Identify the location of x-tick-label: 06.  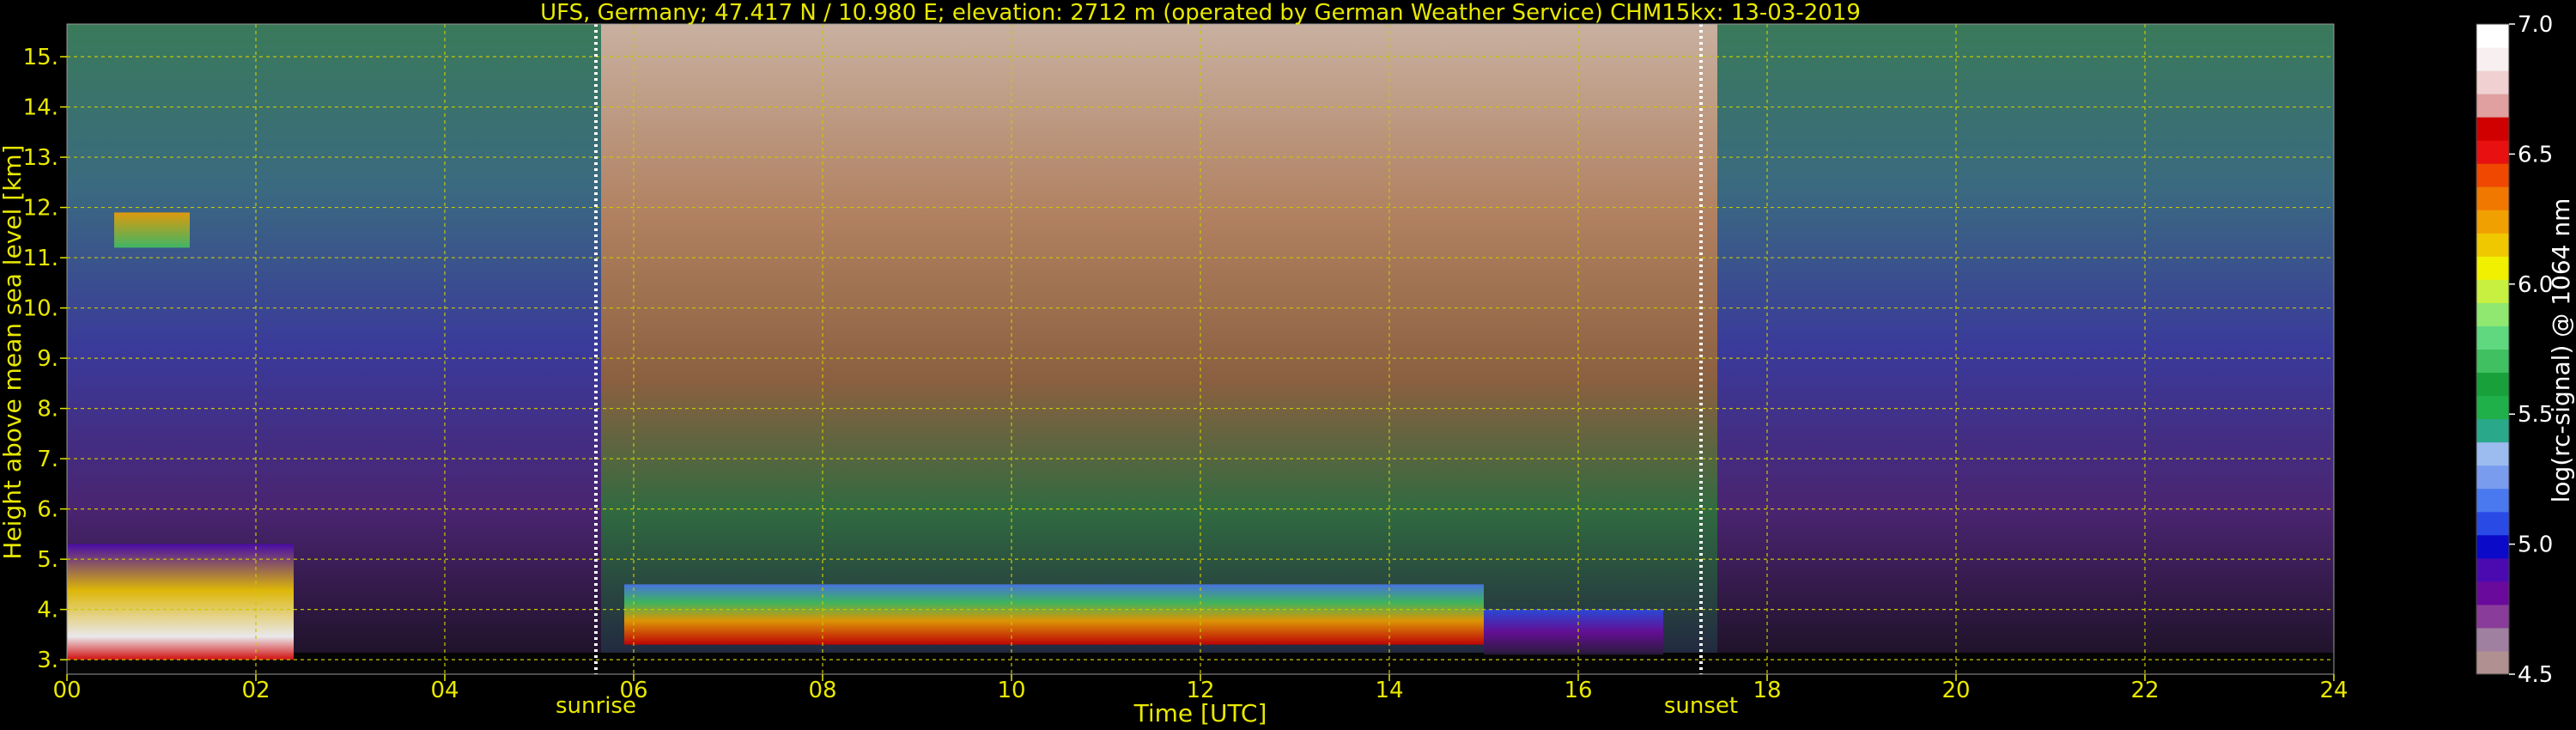
(633, 690).